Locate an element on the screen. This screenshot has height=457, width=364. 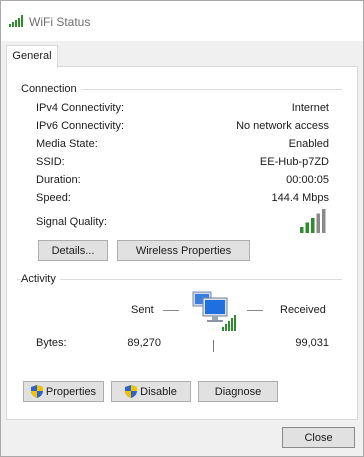
activity-heading: Activity is located at coordinates (40, 279).